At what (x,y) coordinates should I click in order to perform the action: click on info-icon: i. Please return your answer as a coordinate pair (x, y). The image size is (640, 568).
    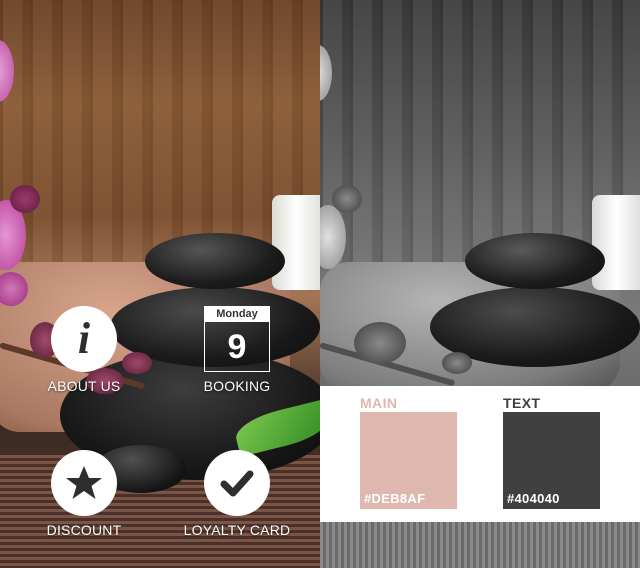
    Looking at the image, I should click on (84, 339).